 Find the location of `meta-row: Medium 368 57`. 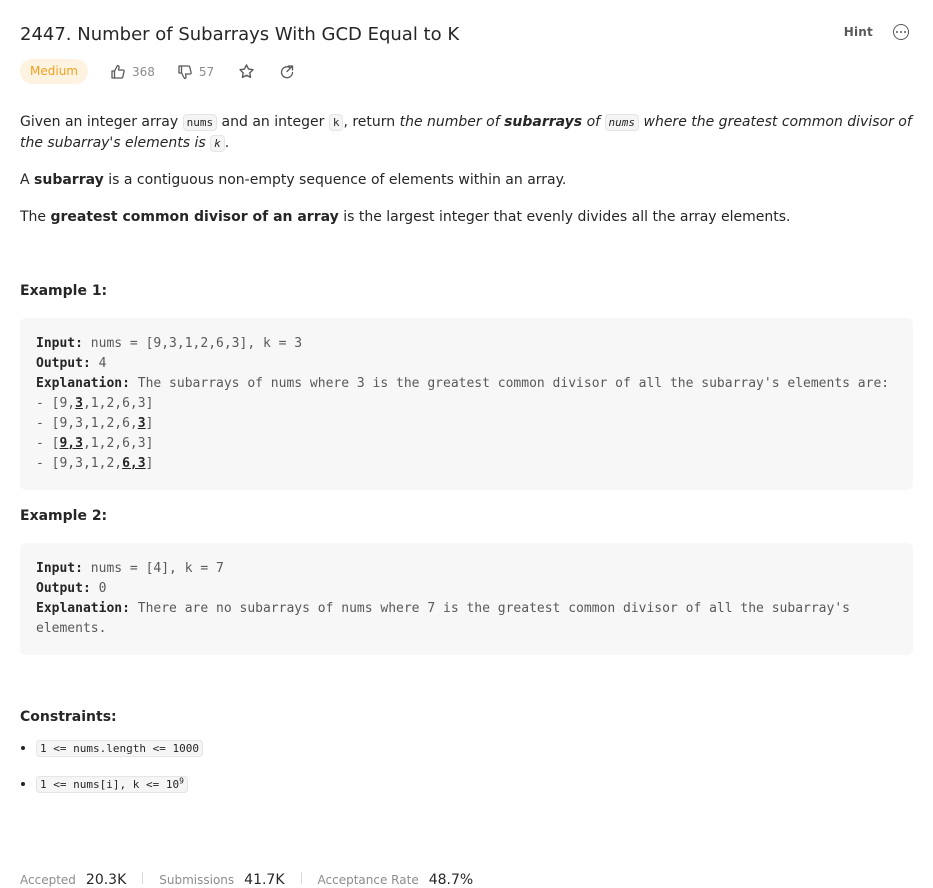

meta-row: Medium 368 57 is located at coordinates (157, 71).